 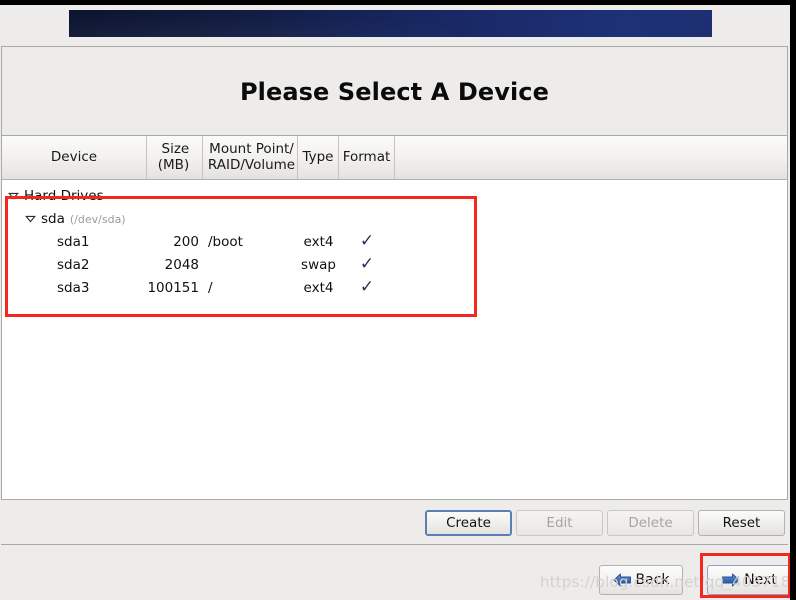 I want to click on frame-edge-right, so click(x=793, y=300).